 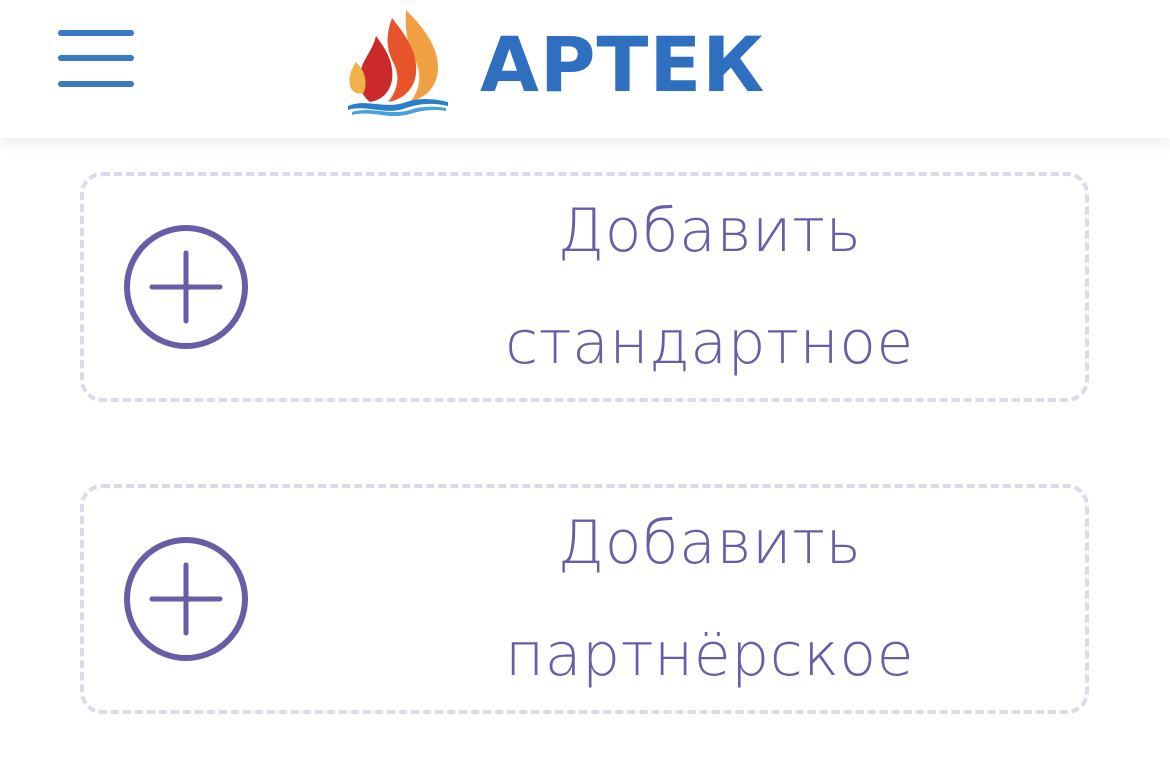 What do you see at coordinates (709, 655) in the screenshot?
I see `card-label-line2: партнёрское` at bounding box center [709, 655].